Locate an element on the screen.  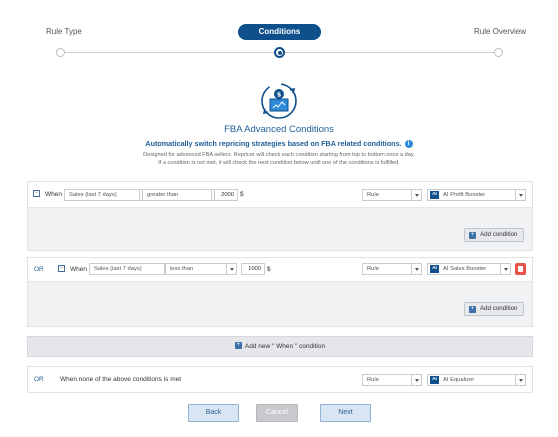
strategy-select-fallback-value: AI Equalizer is located at coordinates (459, 380).